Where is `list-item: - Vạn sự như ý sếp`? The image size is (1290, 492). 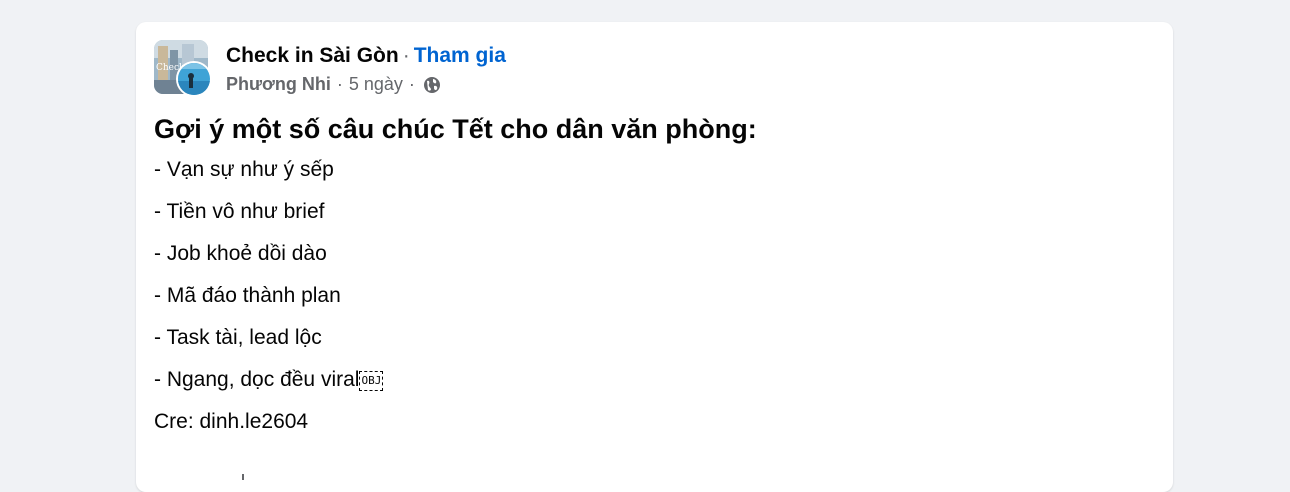
list-item: - Vạn sự như ý sếp is located at coordinates (244, 169).